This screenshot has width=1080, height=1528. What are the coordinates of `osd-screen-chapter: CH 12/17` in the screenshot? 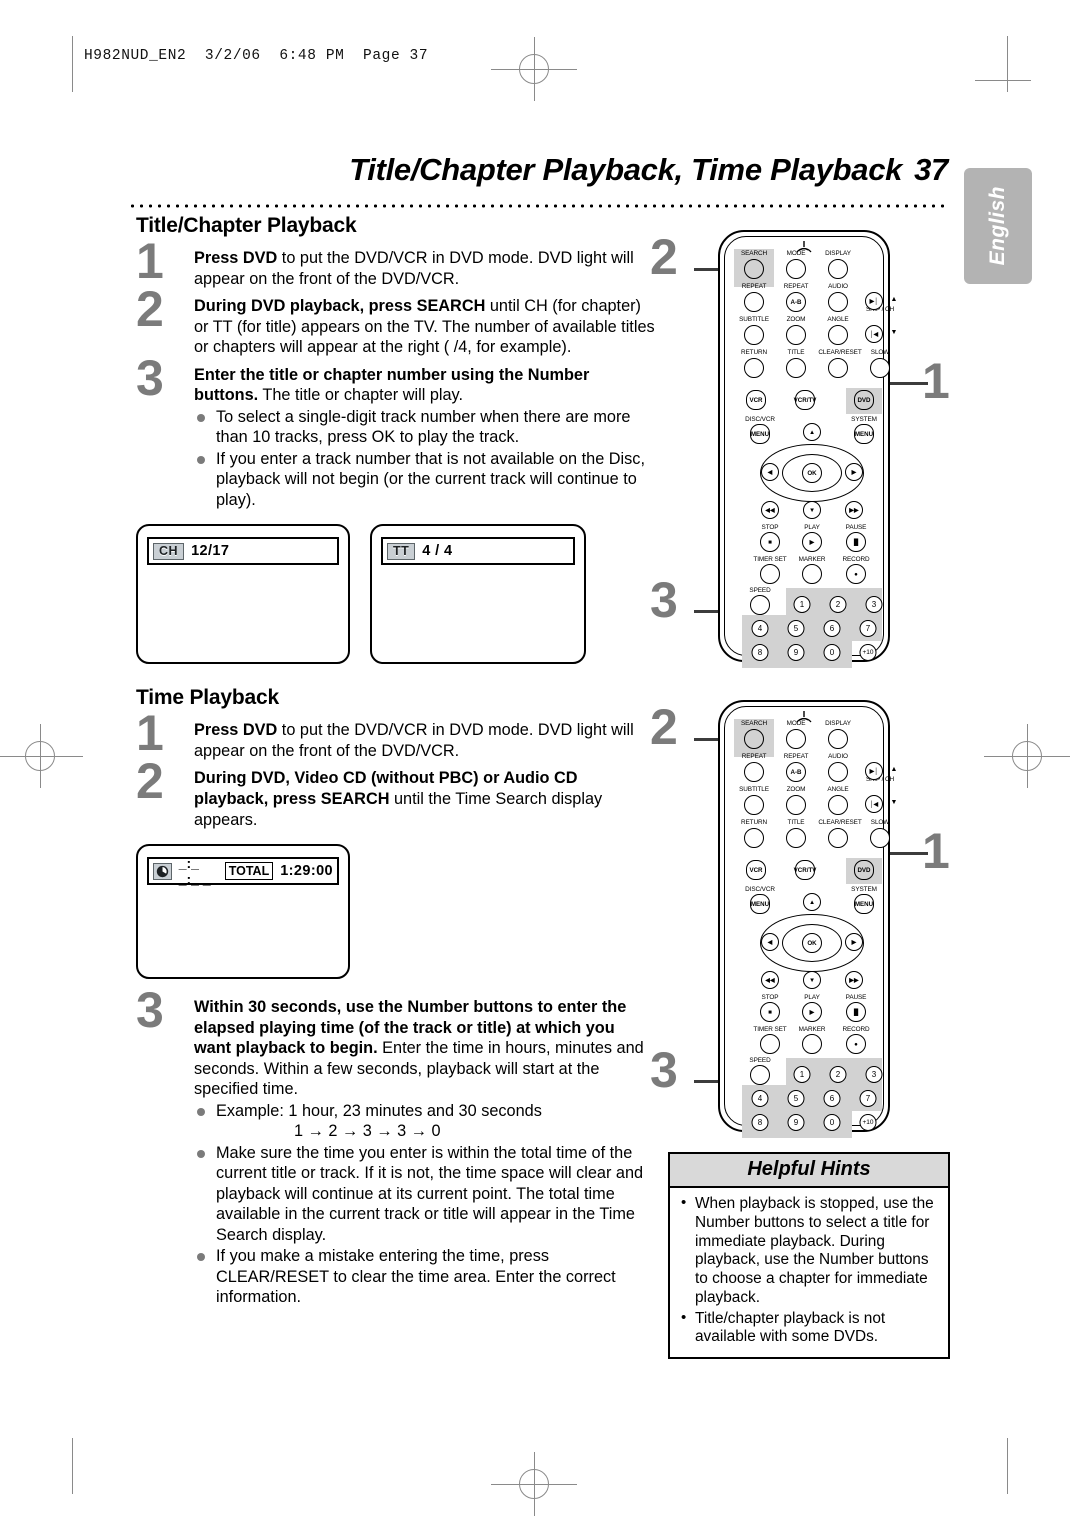 It's located at (243, 594).